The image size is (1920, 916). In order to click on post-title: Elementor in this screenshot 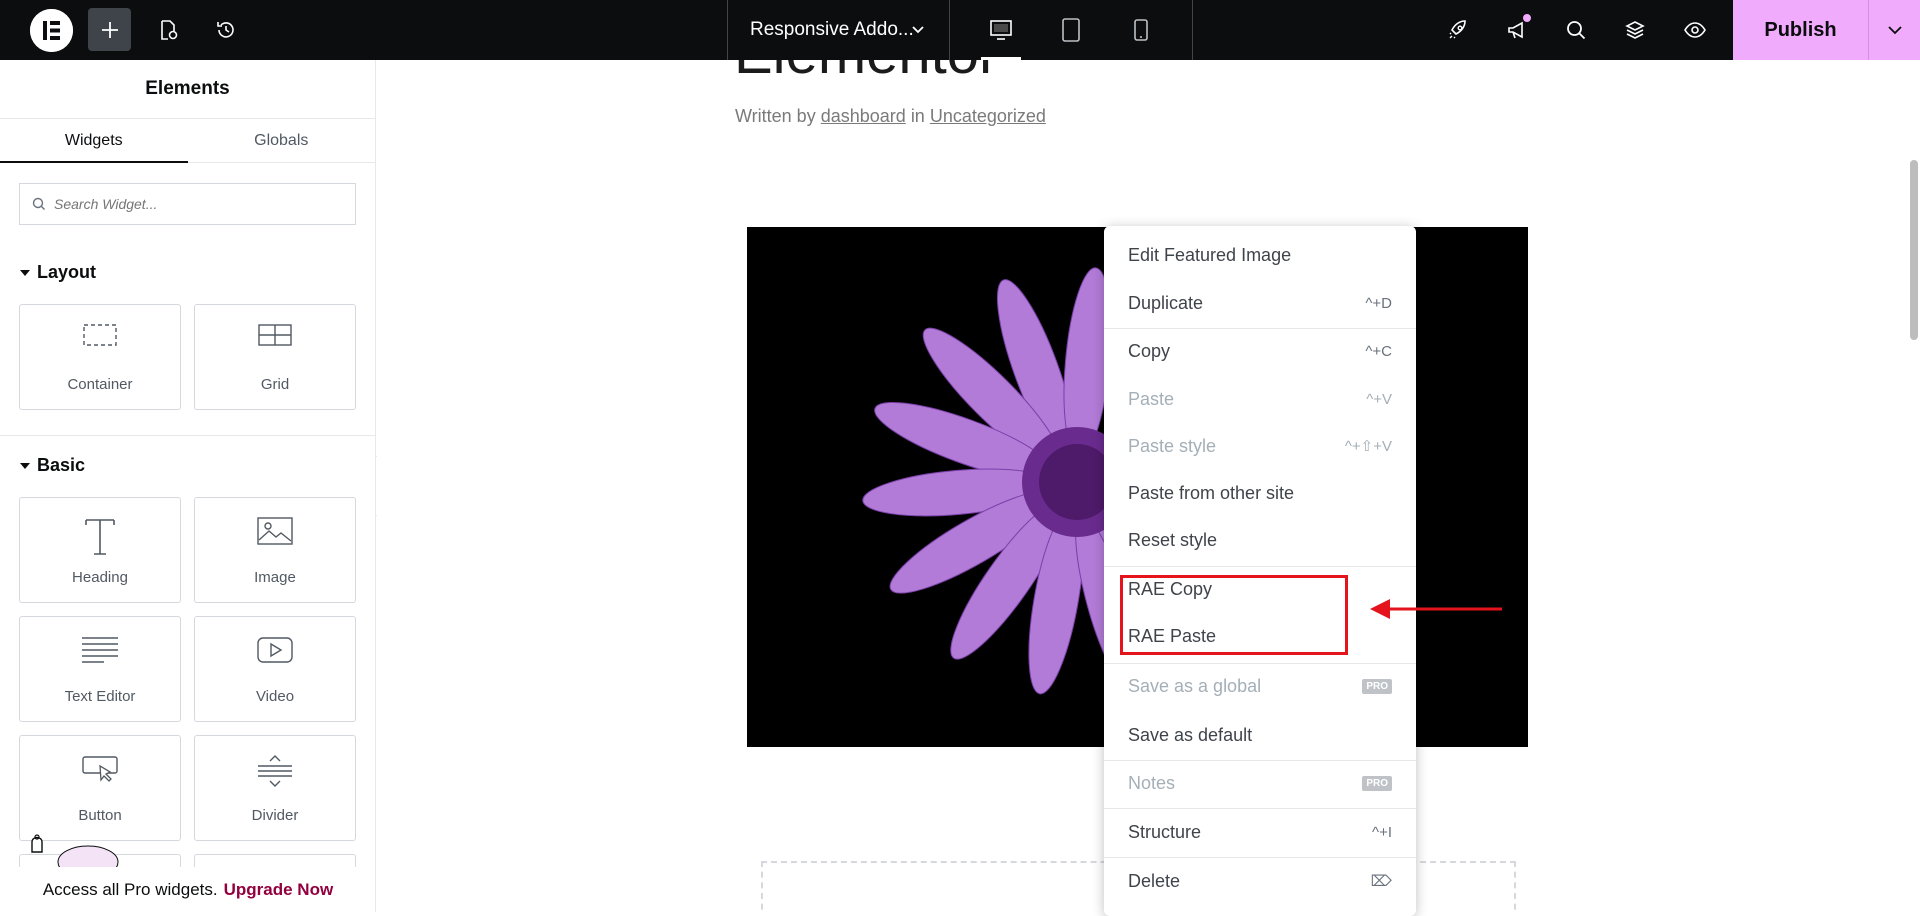, I will do `click(866, 73)`.